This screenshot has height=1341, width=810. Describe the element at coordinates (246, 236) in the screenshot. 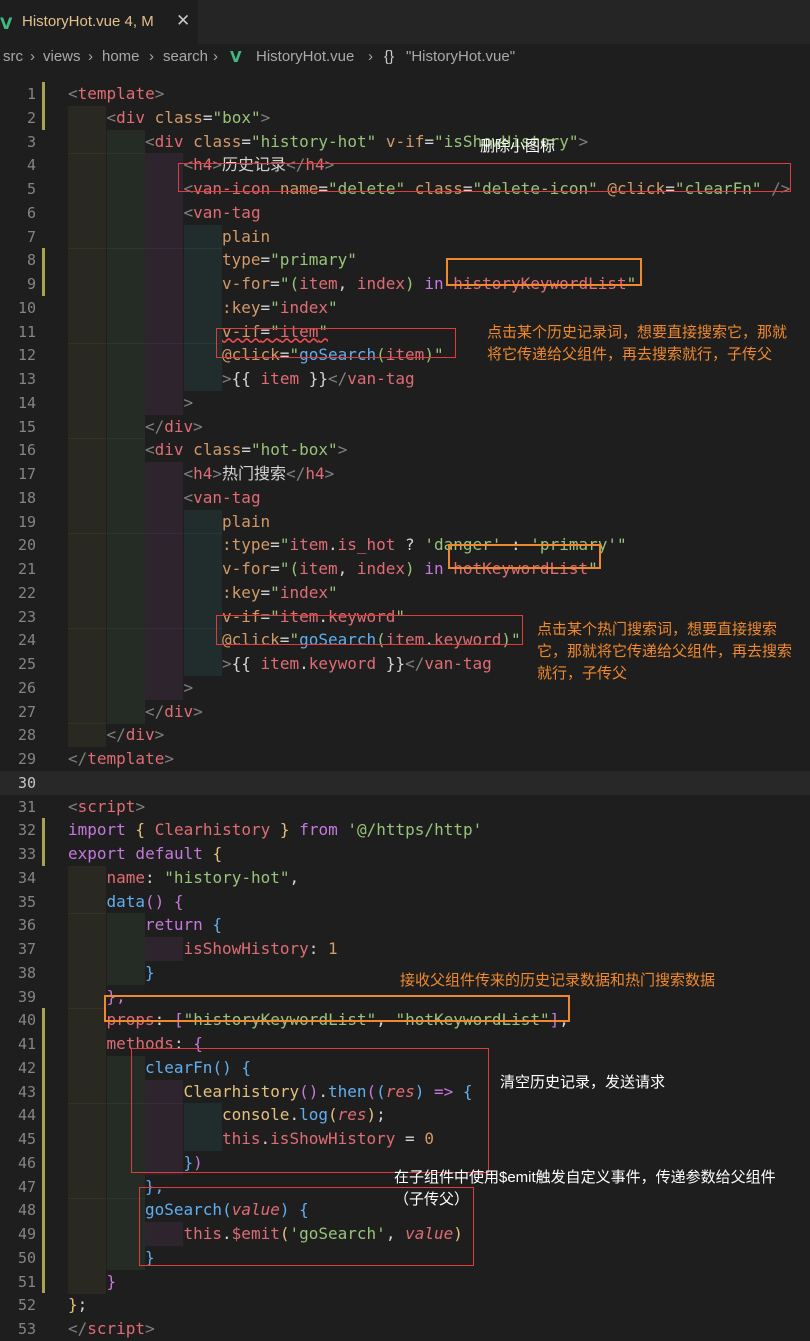

I see `code-text: plain` at that location.